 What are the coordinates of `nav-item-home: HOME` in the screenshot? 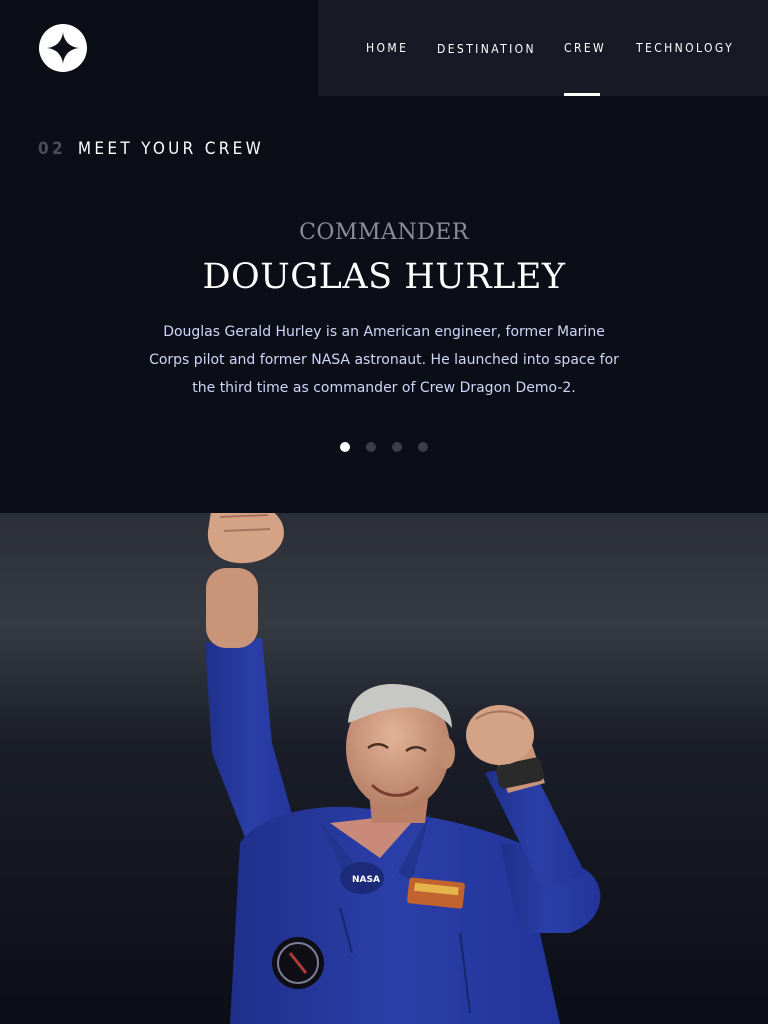 It's located at (386, 48).